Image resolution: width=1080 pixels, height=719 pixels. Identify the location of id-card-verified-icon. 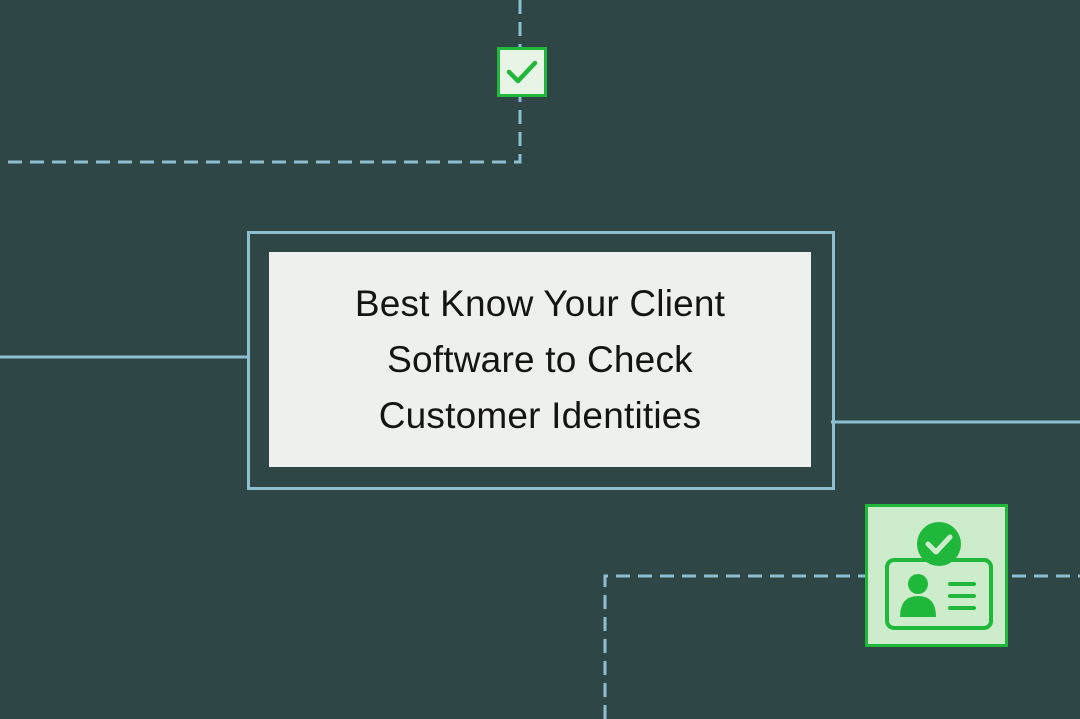
(936, 575).